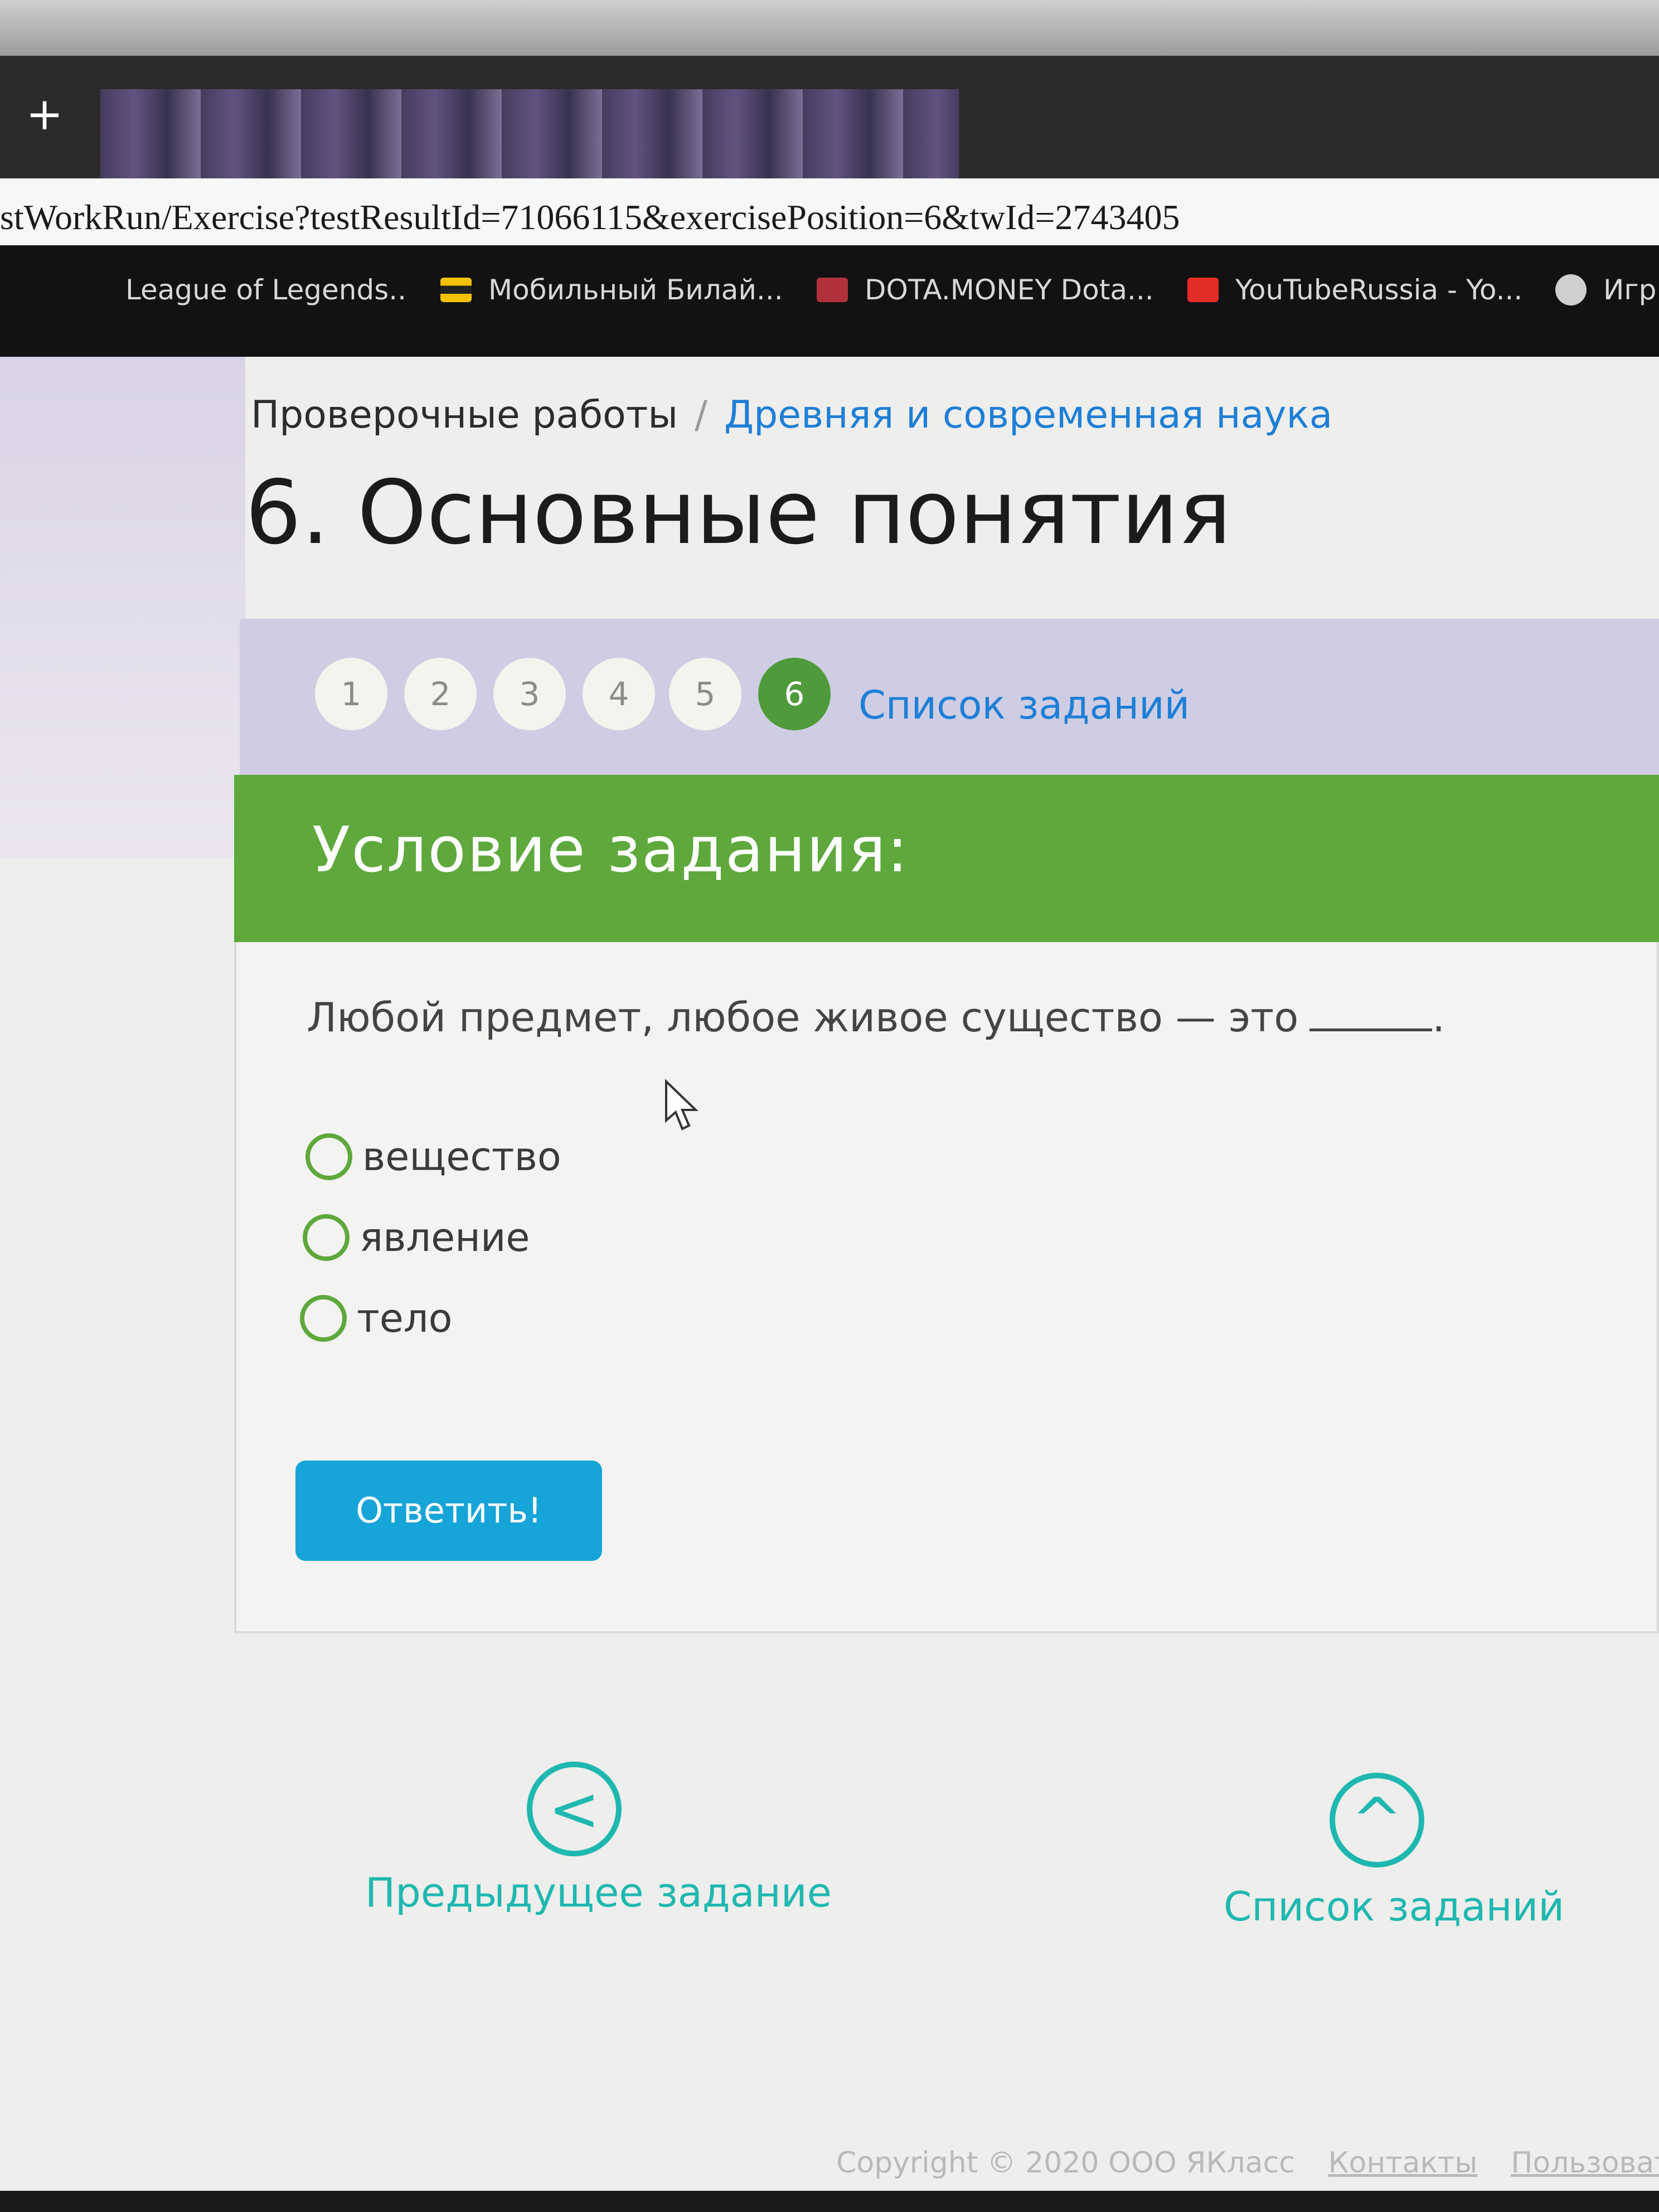 Image resolution: width=1659 pixels, height=2212 pixels. What do you see at coordinates (529, 694) in the screenshot?
I see `task-number-3: 3` at bounding box center [529, 694].